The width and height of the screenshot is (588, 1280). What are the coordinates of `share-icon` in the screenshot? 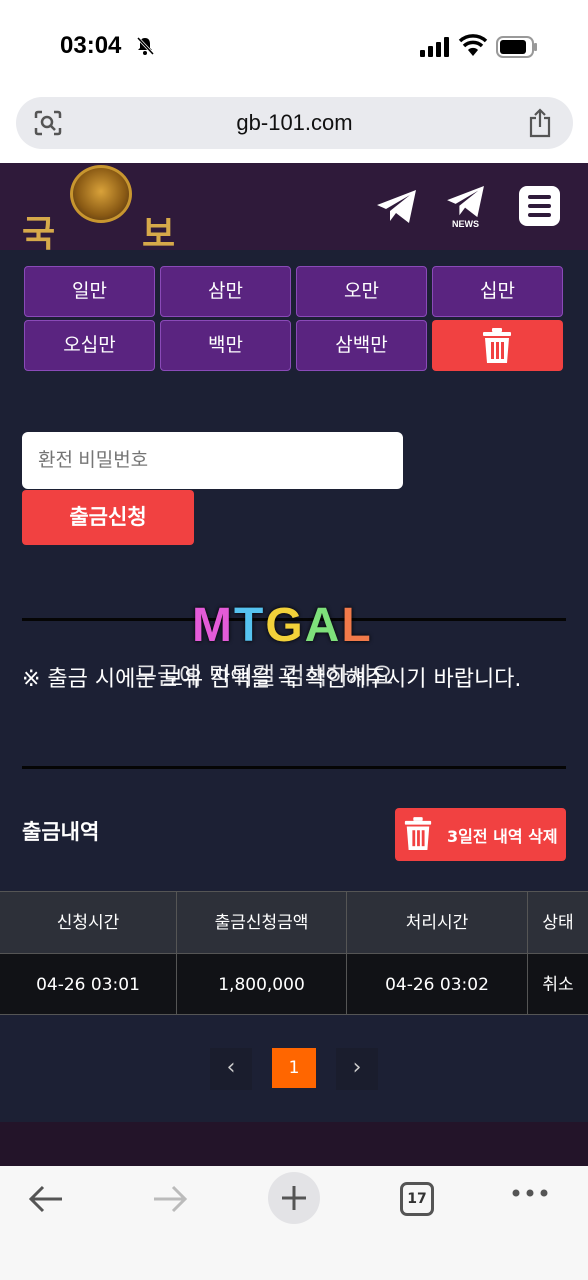 It's located at (540, 123).